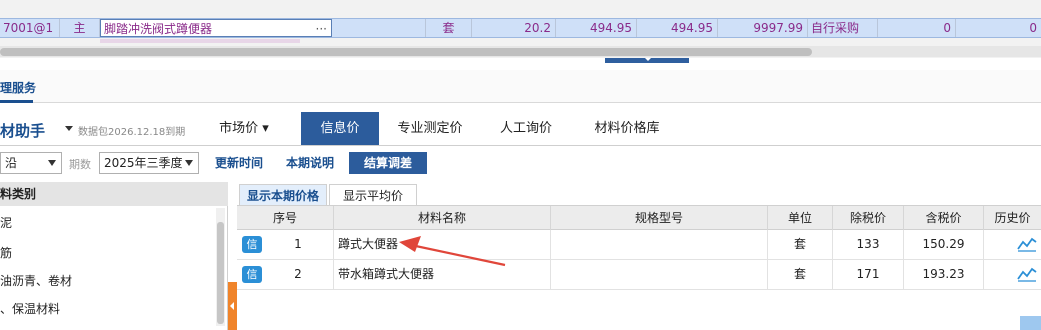 This screenshot has width=1041, height=330. Describe the element at coordinates (868, 274) in the screenshot. I see `cell-ex-tax: 171` at that location.